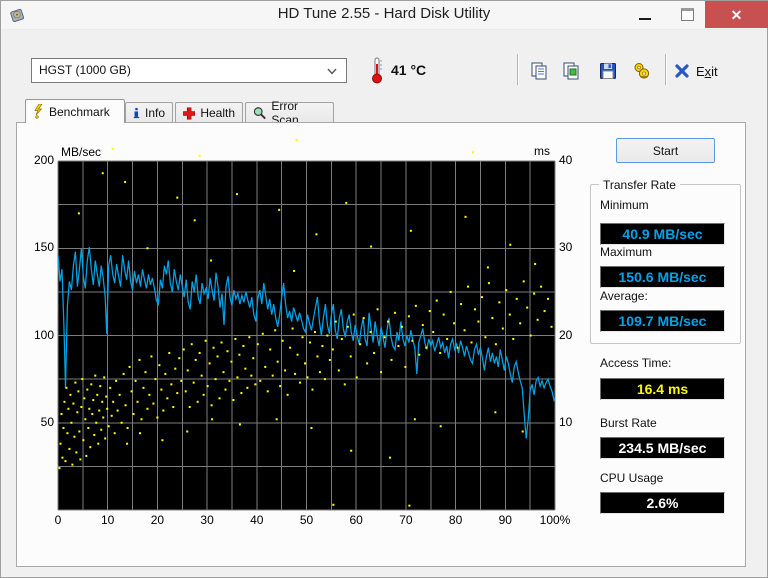 This screenshot has width=768, height=578. What do you see at coordinates (662, 448) in the screenshot?
I see `burst-rate-value: 234.5 MB/sec` at bounding box center [662, 448].